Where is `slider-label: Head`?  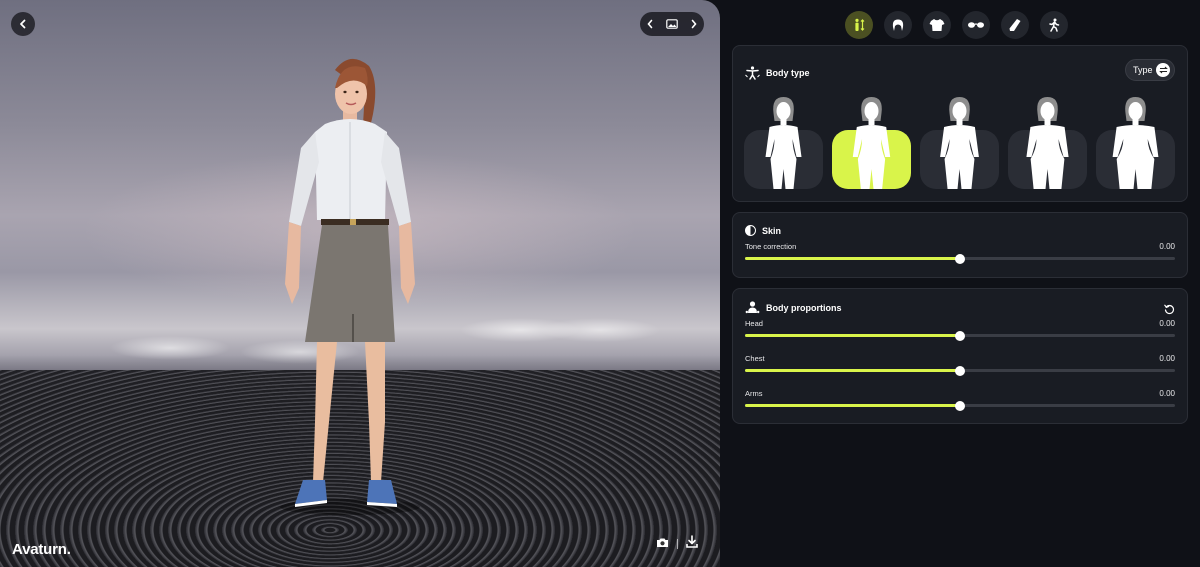
slider-label: Head is located at coordinates (754, 323).